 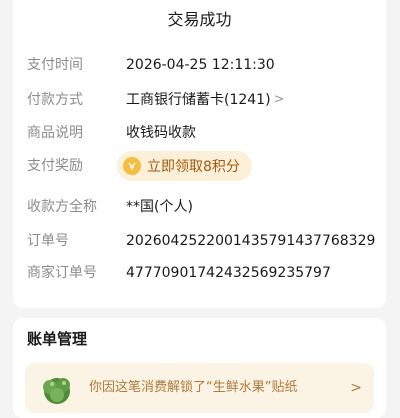 What do you see at coordinates (48, 241) in the screenshot?
I see `order-id-label: 订单号` at bounding box center [48, 241].